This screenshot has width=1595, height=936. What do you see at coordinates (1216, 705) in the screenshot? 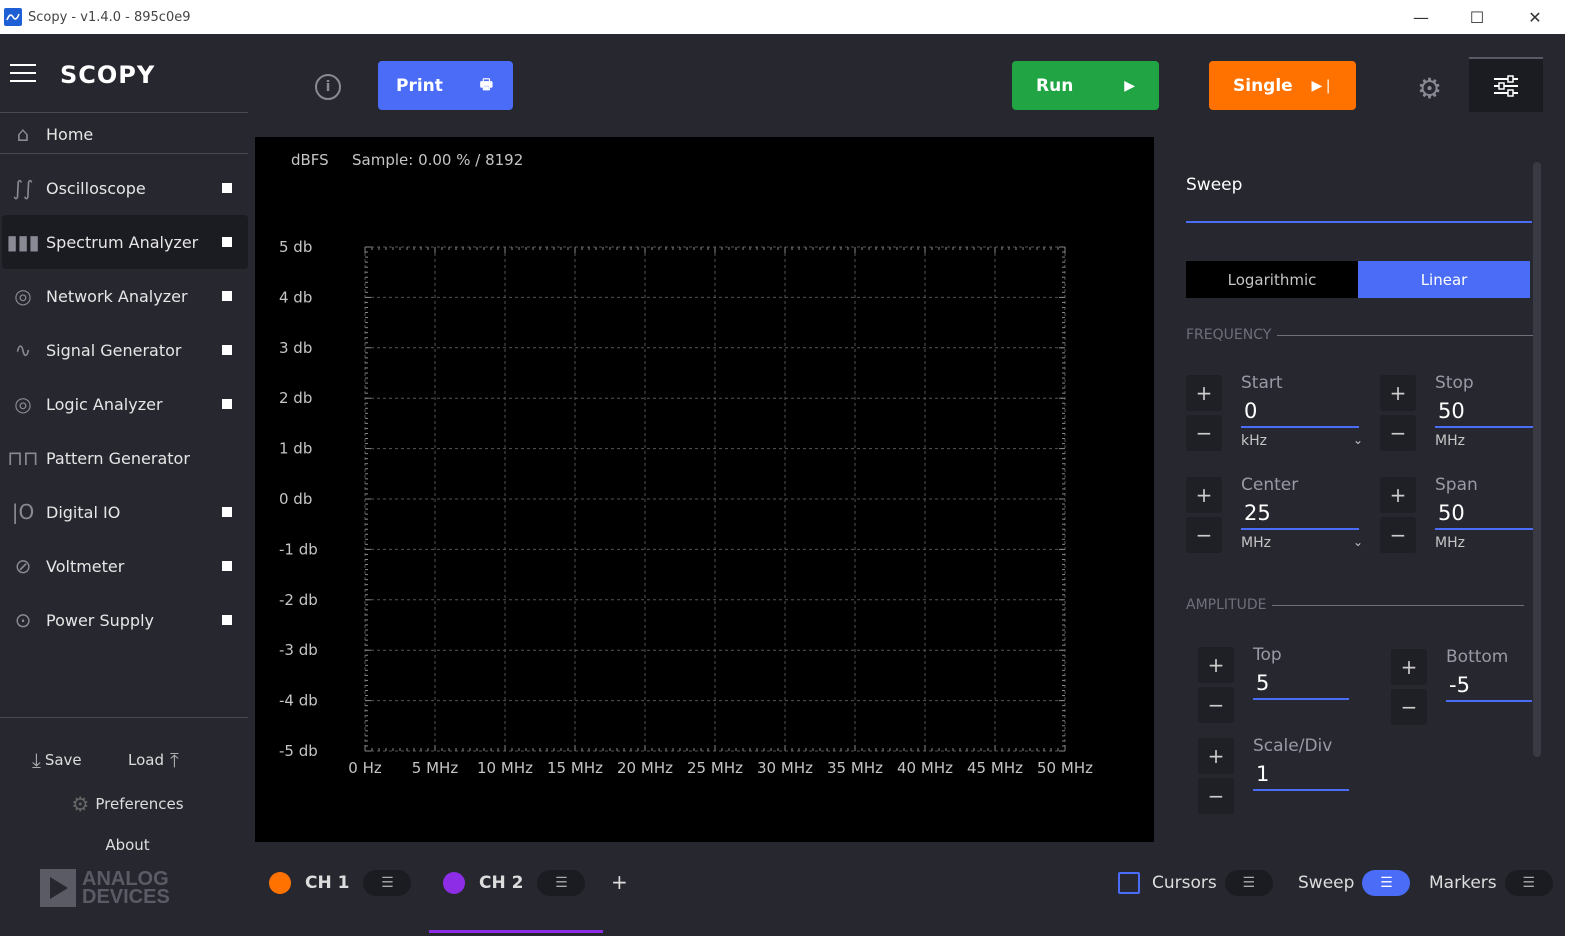
I see `top-minus-button: −` at bounding box center [1216, 705].